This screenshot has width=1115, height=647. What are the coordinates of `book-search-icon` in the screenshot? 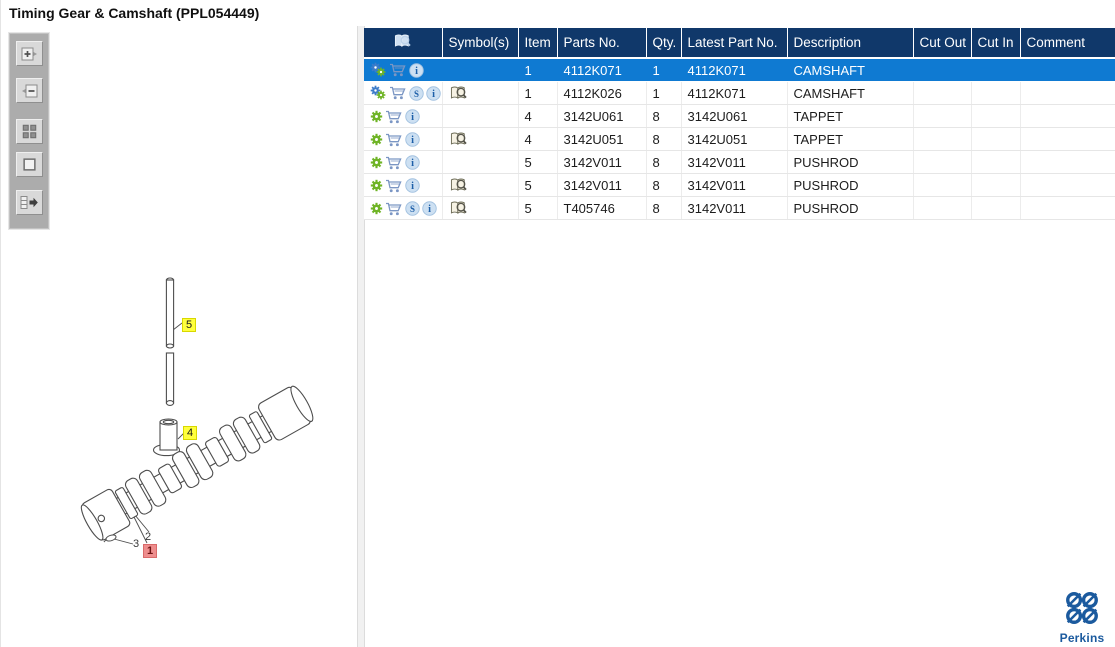 It's located at (402, 43).